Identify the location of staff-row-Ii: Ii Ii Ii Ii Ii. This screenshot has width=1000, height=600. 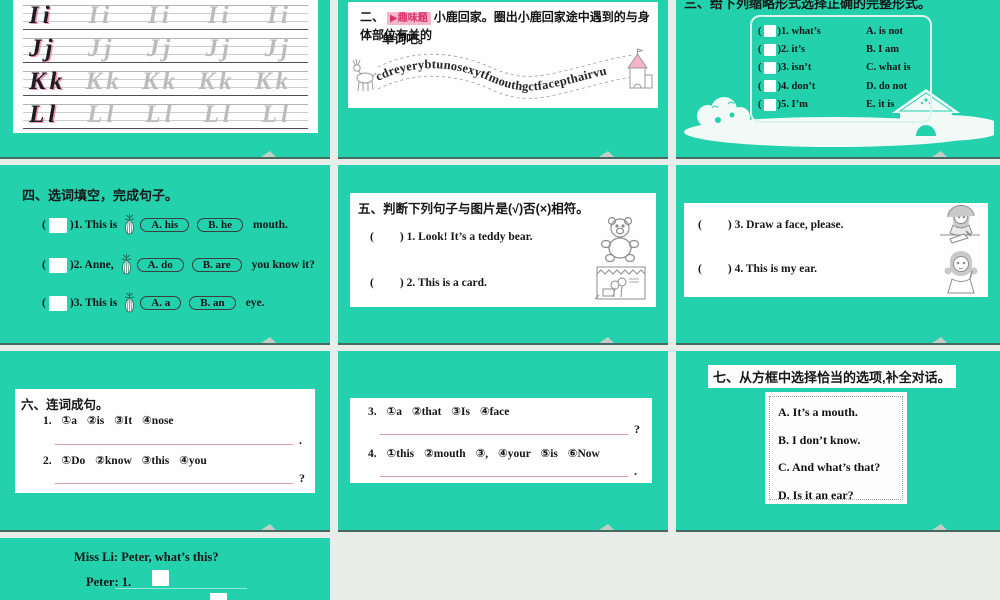
(165, 16).